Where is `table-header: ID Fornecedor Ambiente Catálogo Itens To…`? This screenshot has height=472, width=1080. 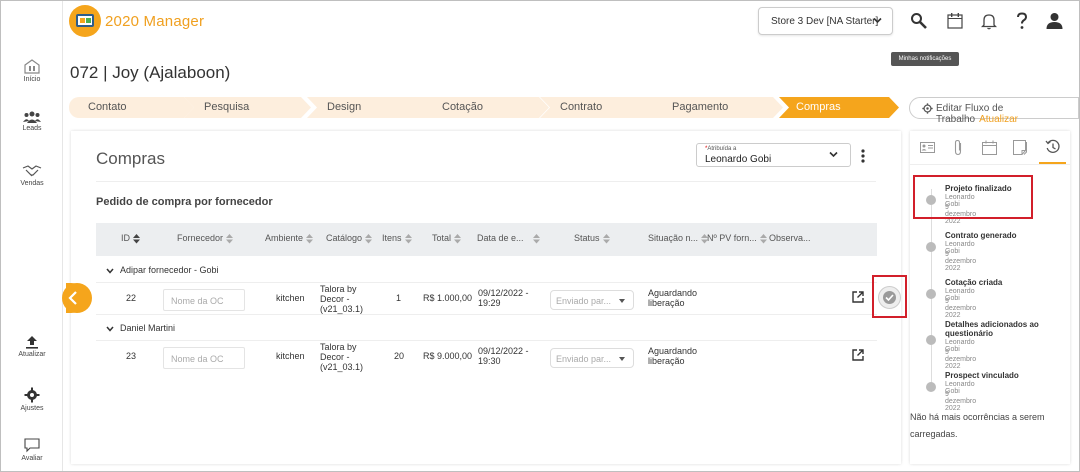
table-header: ID Fornecedor Ambiente Catálogo Itens To… is located at coordinates (486, 239).